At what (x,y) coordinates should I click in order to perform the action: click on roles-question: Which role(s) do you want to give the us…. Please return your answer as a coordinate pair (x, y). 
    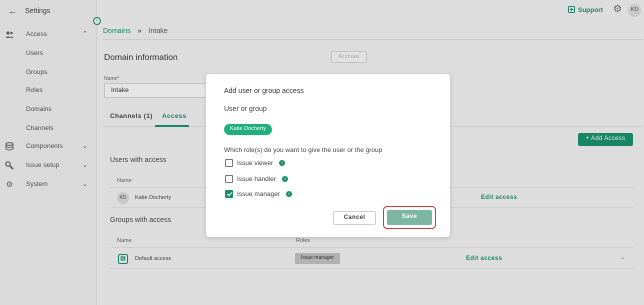
    Looking at the image, I should click on (303, 150).